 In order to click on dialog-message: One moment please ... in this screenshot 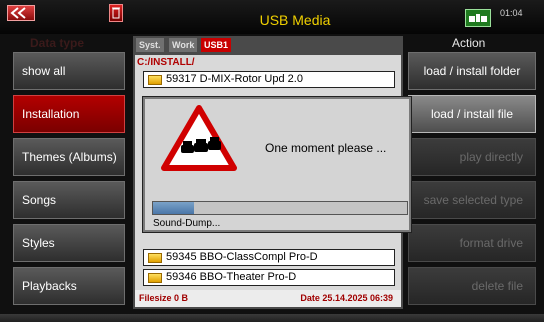, I will do `click(326, 148)`.